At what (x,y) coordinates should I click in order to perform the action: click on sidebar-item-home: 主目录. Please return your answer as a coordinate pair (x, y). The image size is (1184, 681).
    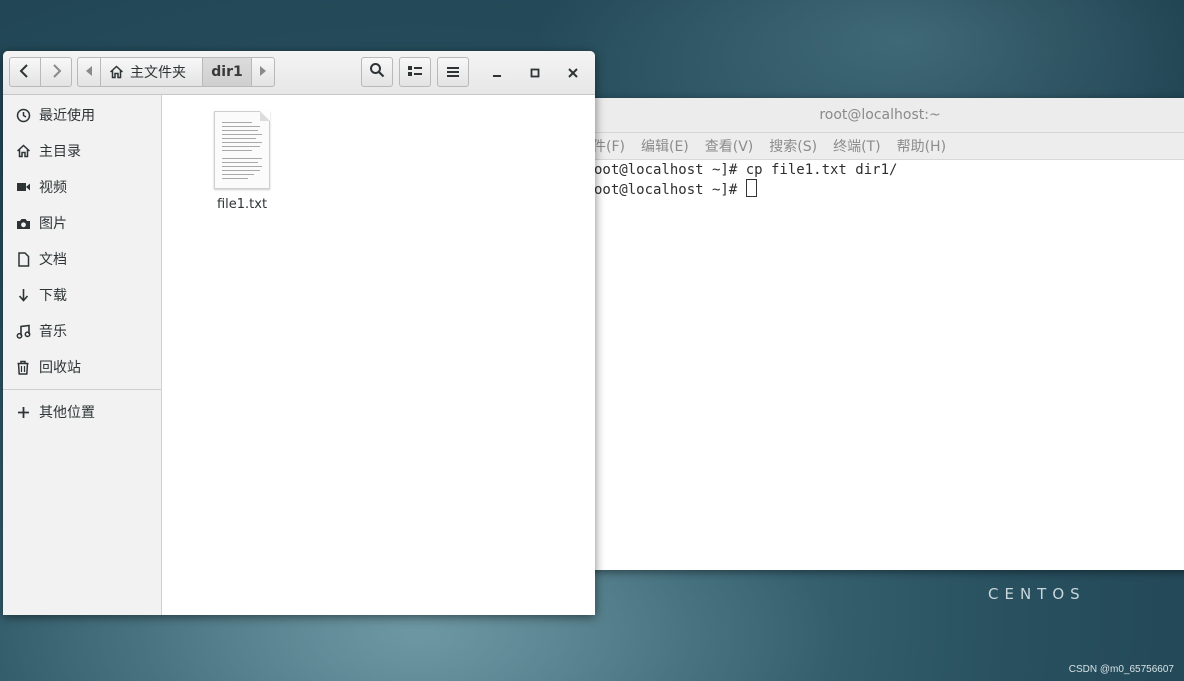
    Looking at the image, I should click on (82, 151).